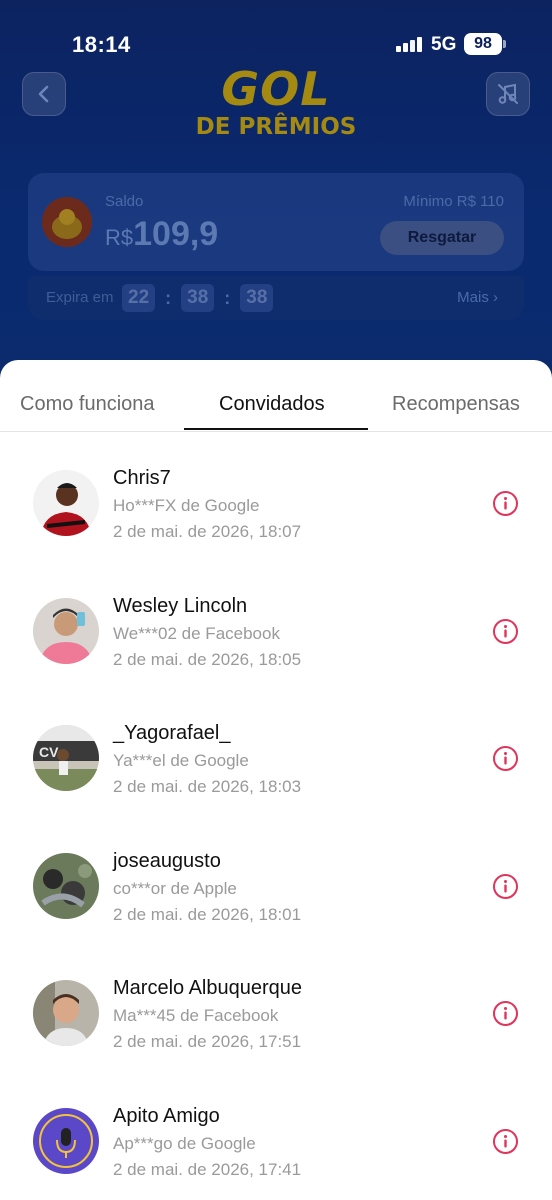 Image resolution: width=552 pixels, height=1200 pixels. What do you see at coordinates (276, 89) in the screenshot?
I see `logo-title: GOL` at bounding box center [276, 89].